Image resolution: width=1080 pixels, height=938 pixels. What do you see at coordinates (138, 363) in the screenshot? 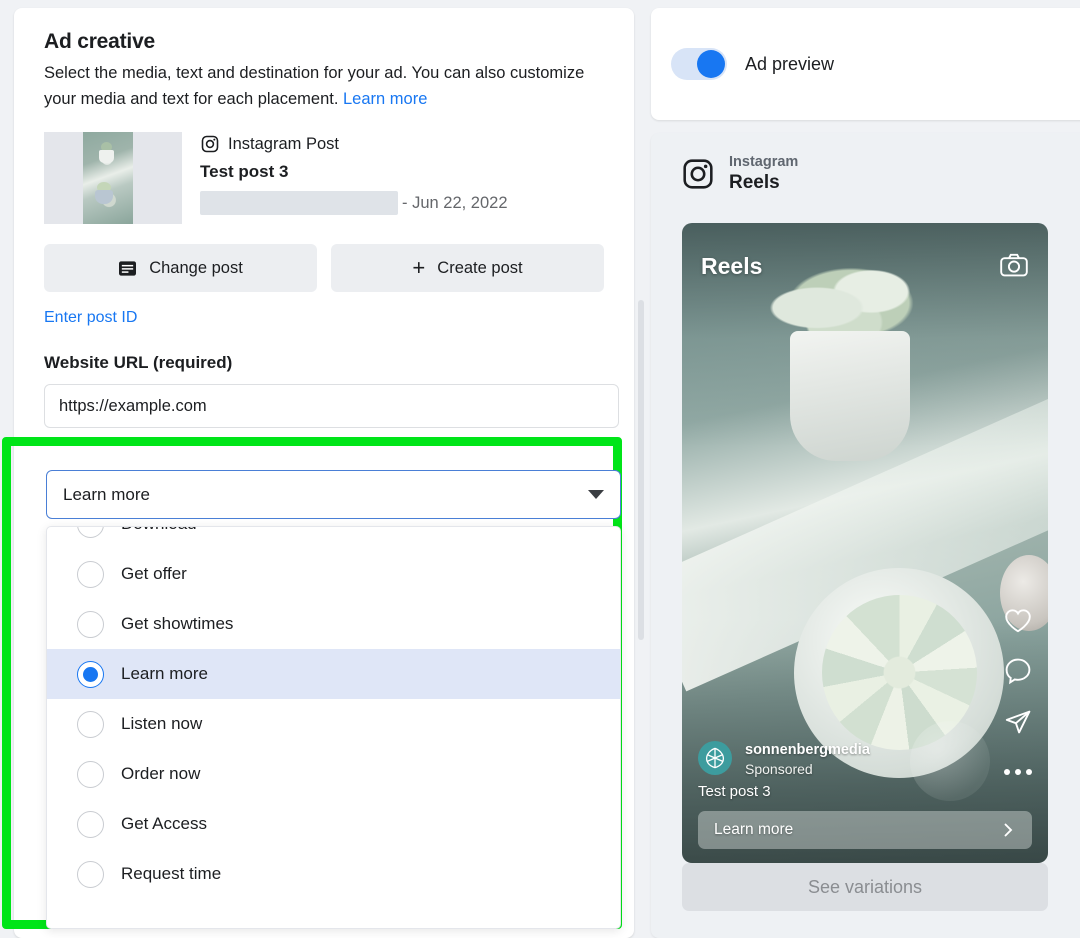
I see `website-url-label: Website URL (required)` at bounding box center [138, 363].